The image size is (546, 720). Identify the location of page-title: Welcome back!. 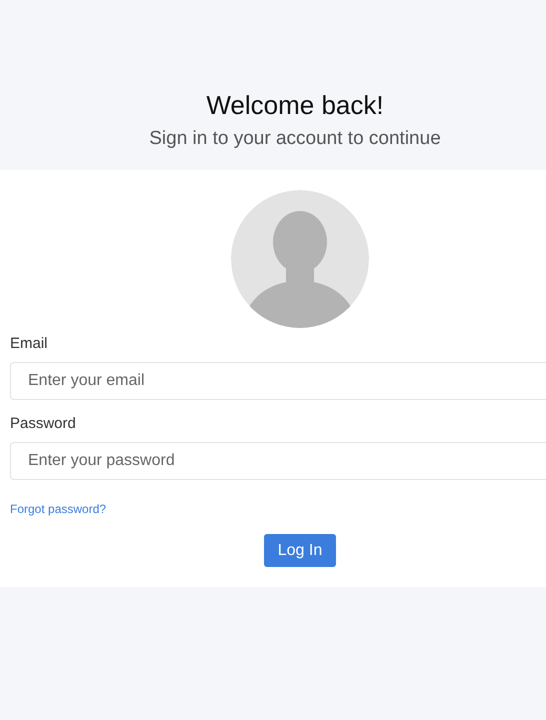
(295, 105).